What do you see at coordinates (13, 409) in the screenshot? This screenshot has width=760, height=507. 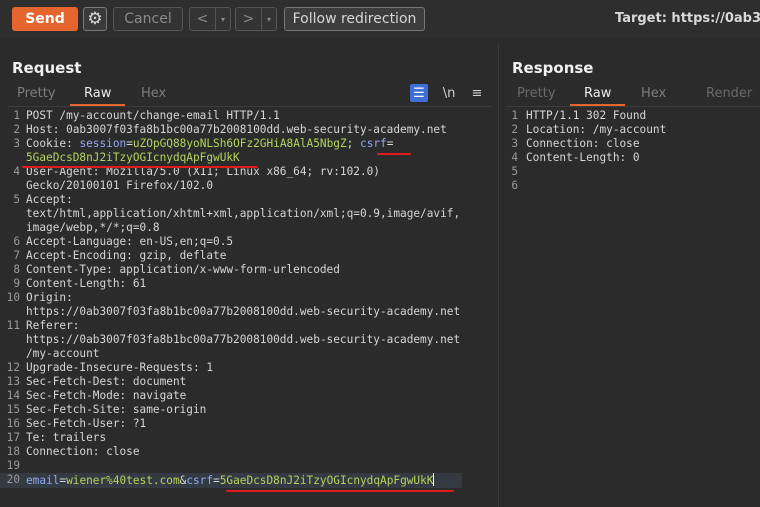 I see `line-number: 15` at bounding box center [13, 409].